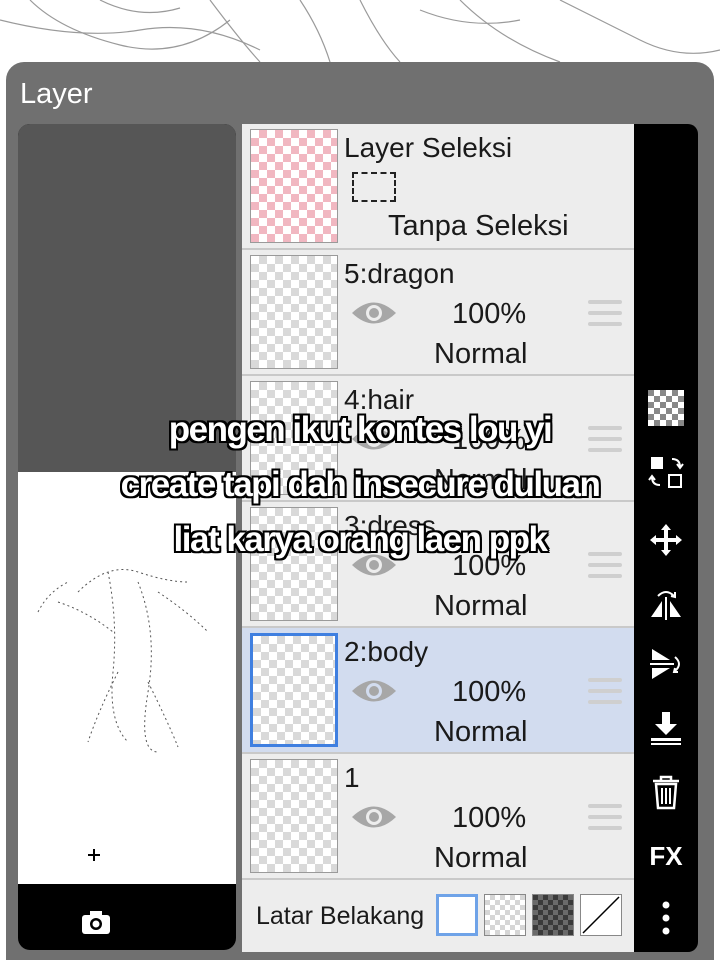 The image size is (720, 960). What do you see at coordinates (438, 313) in the screenshot?
I see `layer-row: 5:dragon 100% Normal` at bounding box center [438, 313].